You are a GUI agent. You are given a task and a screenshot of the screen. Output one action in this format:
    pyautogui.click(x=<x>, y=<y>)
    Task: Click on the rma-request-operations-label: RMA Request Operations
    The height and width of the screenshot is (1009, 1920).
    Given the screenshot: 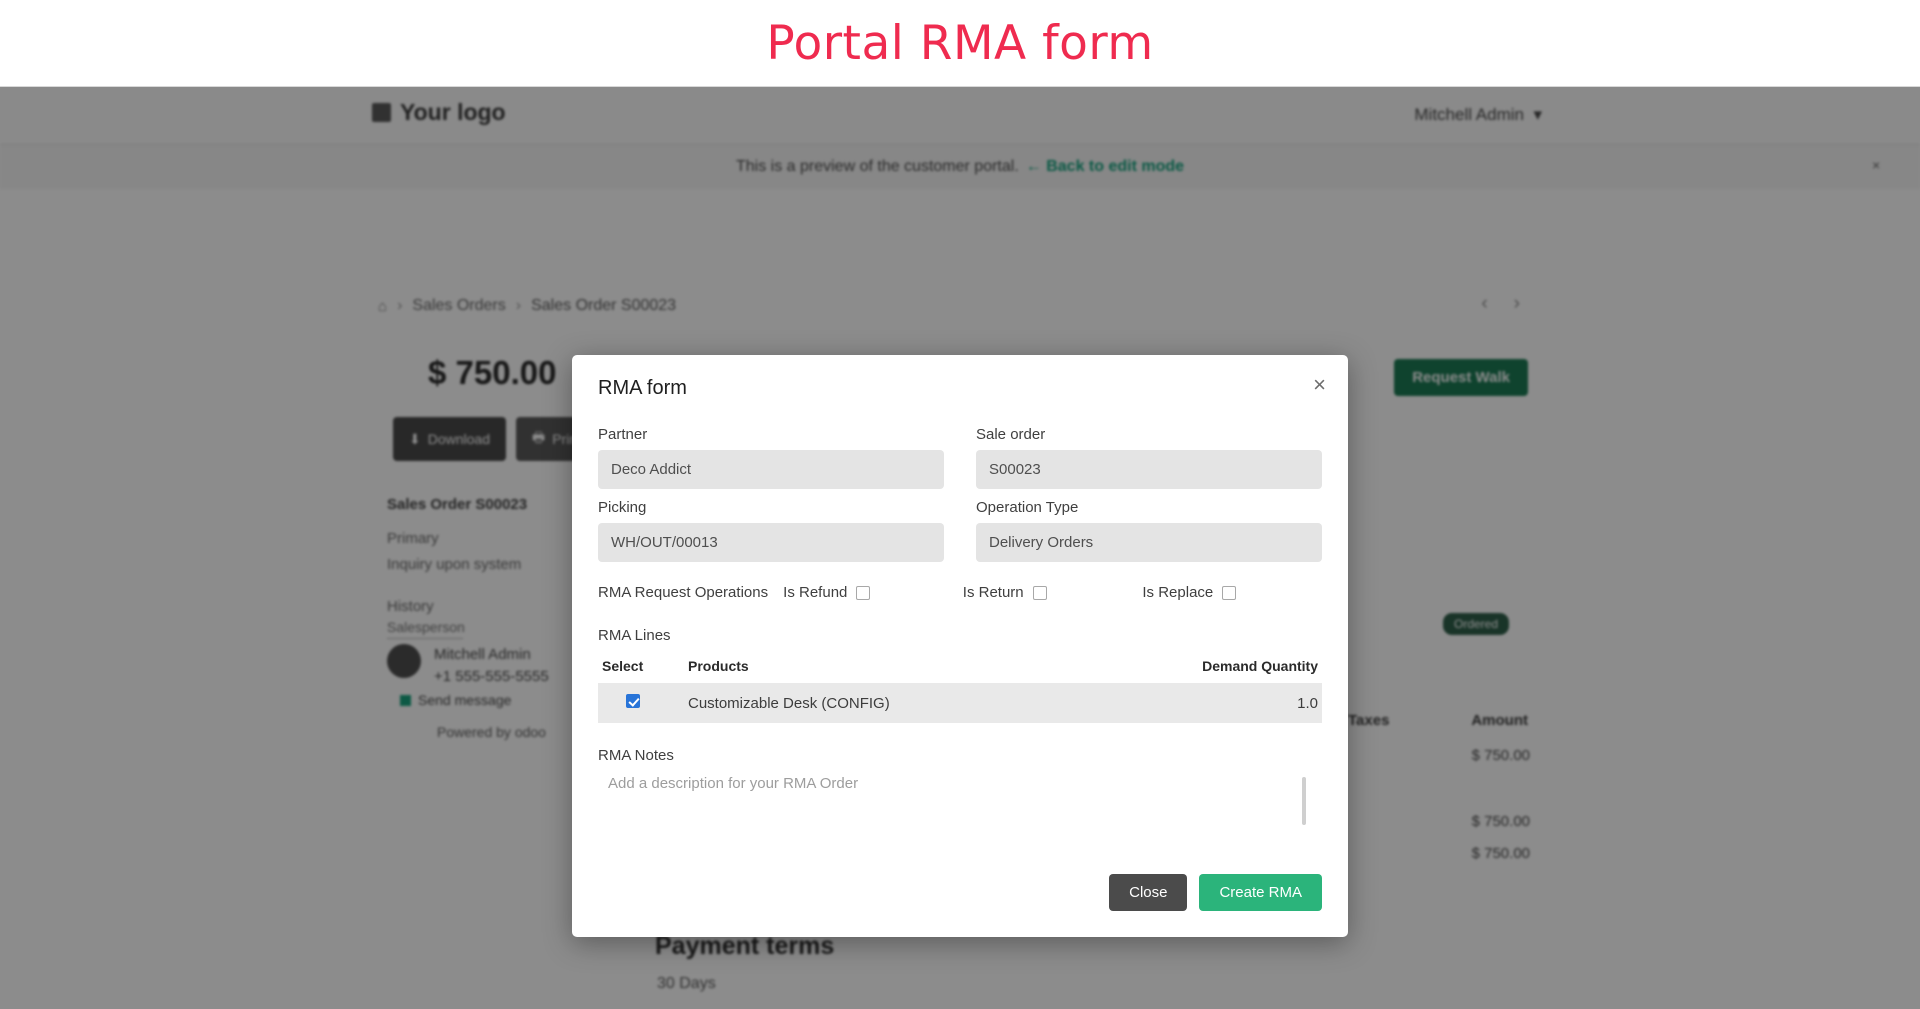 What is the action you would take?
    pyautogui.click(x=683, y=592)
    